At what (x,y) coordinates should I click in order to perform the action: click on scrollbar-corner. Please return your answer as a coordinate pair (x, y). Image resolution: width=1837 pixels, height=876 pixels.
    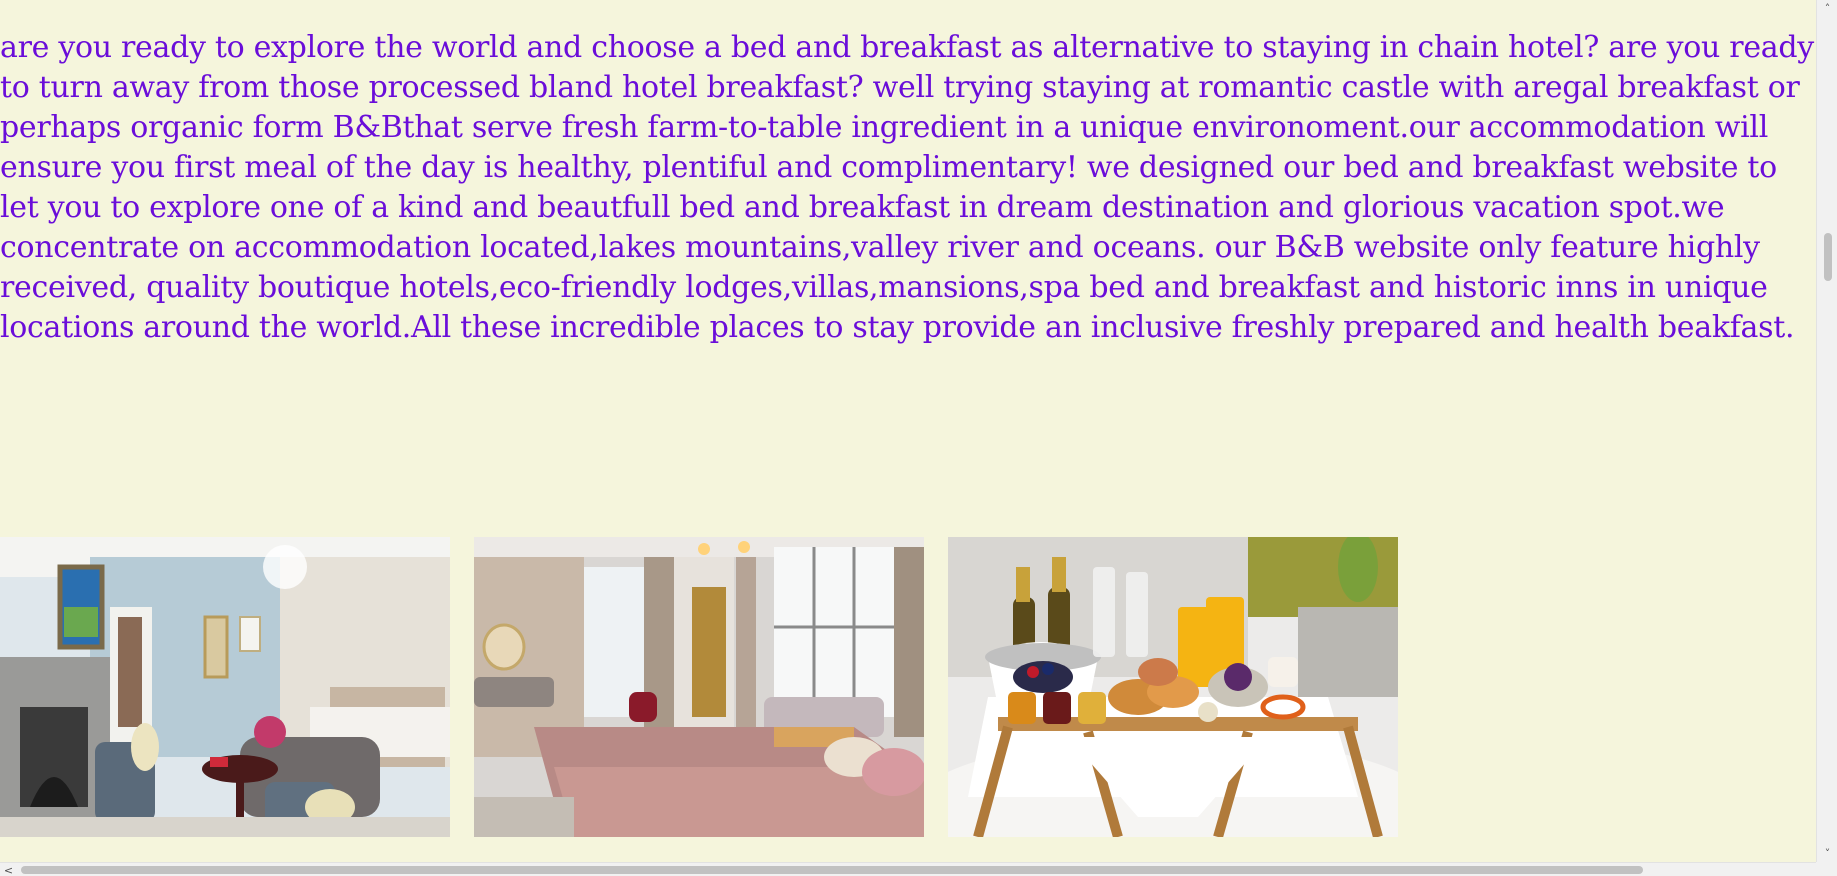
    Looking at the image, I should click on (1826, 869).